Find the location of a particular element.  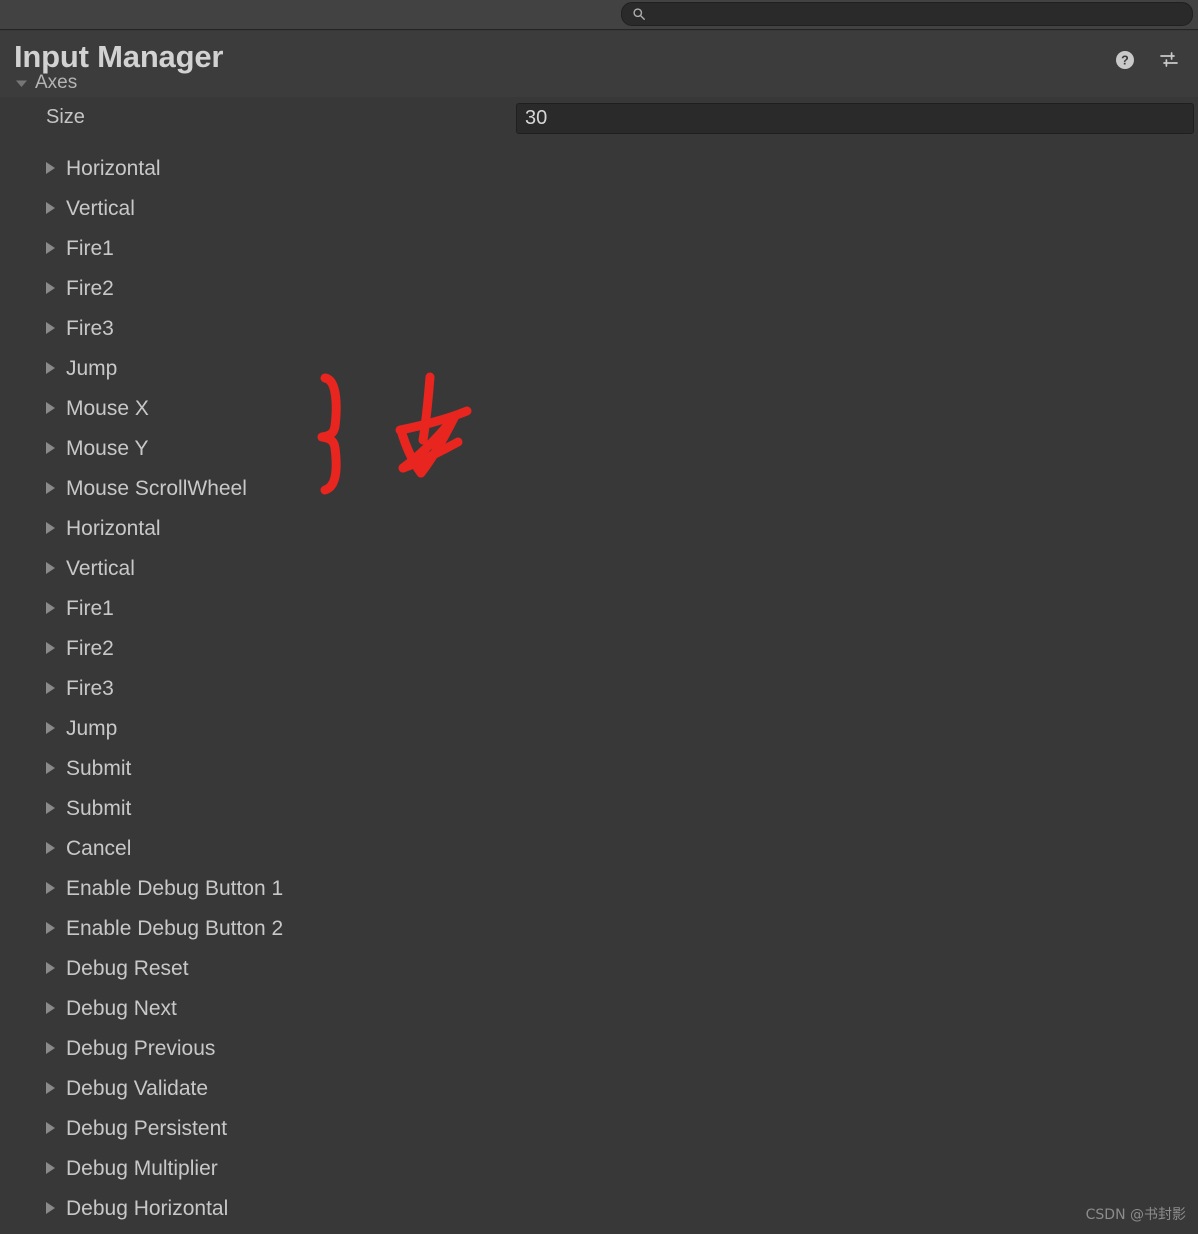

axis-row-label: Mouse Y is located at coordinates (107, 448).